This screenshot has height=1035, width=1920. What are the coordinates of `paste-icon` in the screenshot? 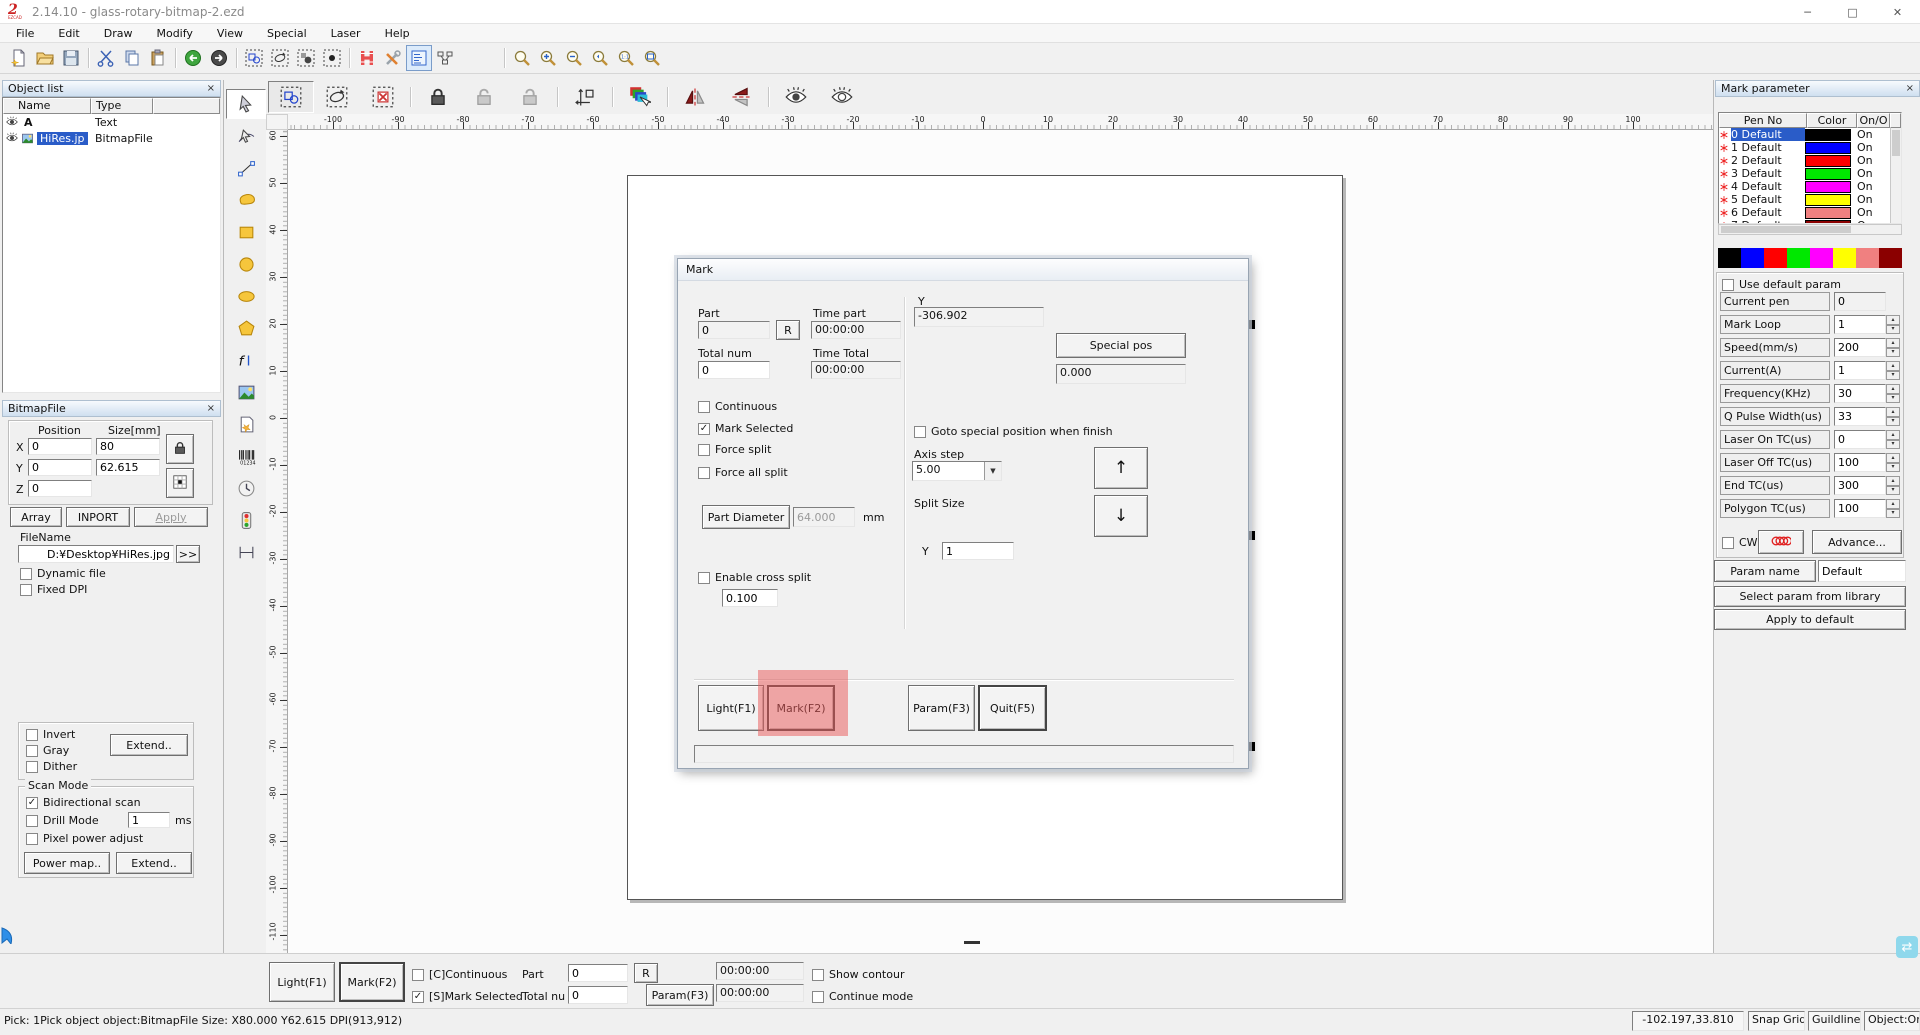 It's located at (158, 58).